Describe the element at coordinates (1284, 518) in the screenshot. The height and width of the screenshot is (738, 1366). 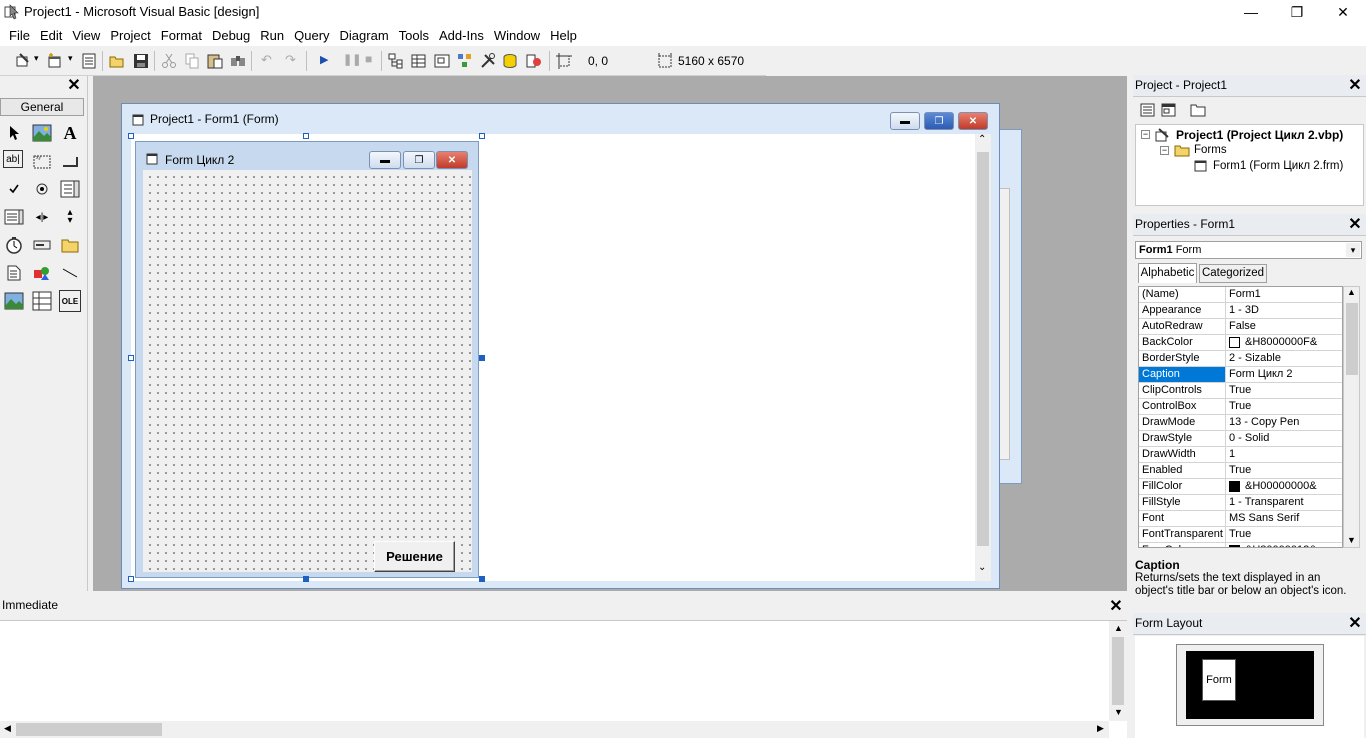
I see `property-value: MS Sans Serif` at that location.